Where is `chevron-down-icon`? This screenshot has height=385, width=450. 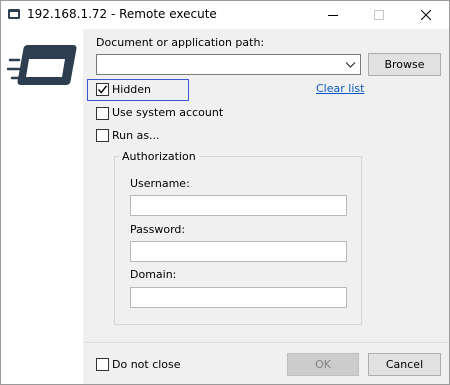 chevron-down-icon is located at coordinates (350, 64).